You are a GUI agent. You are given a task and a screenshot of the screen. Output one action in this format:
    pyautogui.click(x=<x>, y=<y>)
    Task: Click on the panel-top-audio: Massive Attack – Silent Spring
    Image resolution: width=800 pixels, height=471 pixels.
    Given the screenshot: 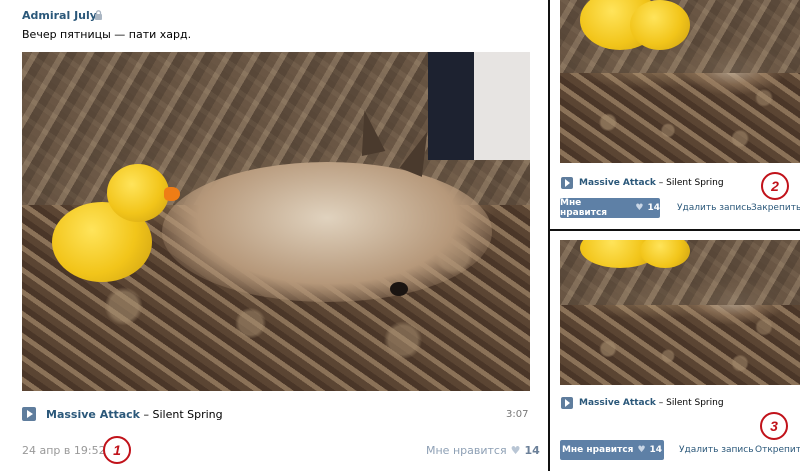 What is the action you would take?
    pyautogui.click(x=642, y=183)
    